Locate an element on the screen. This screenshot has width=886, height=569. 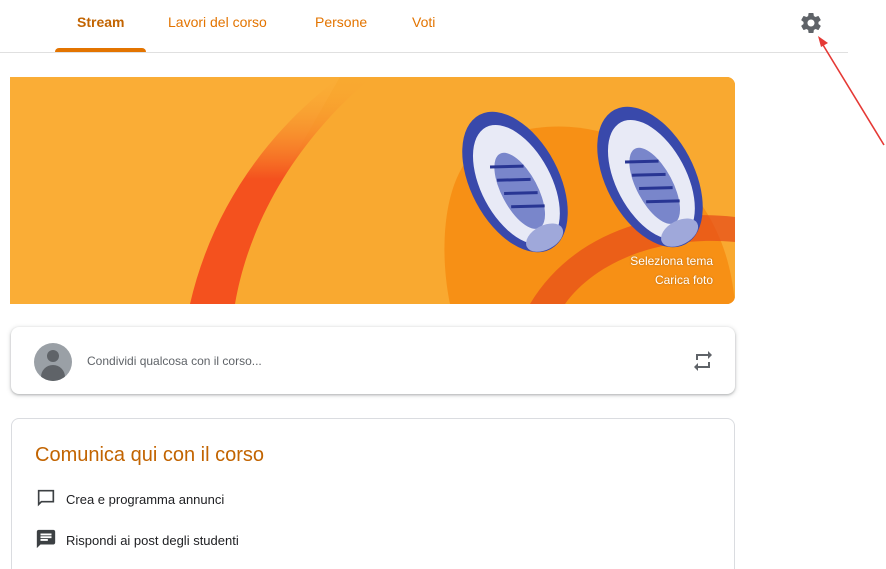
active-tab-indicator is located at coordinates (100, 50).